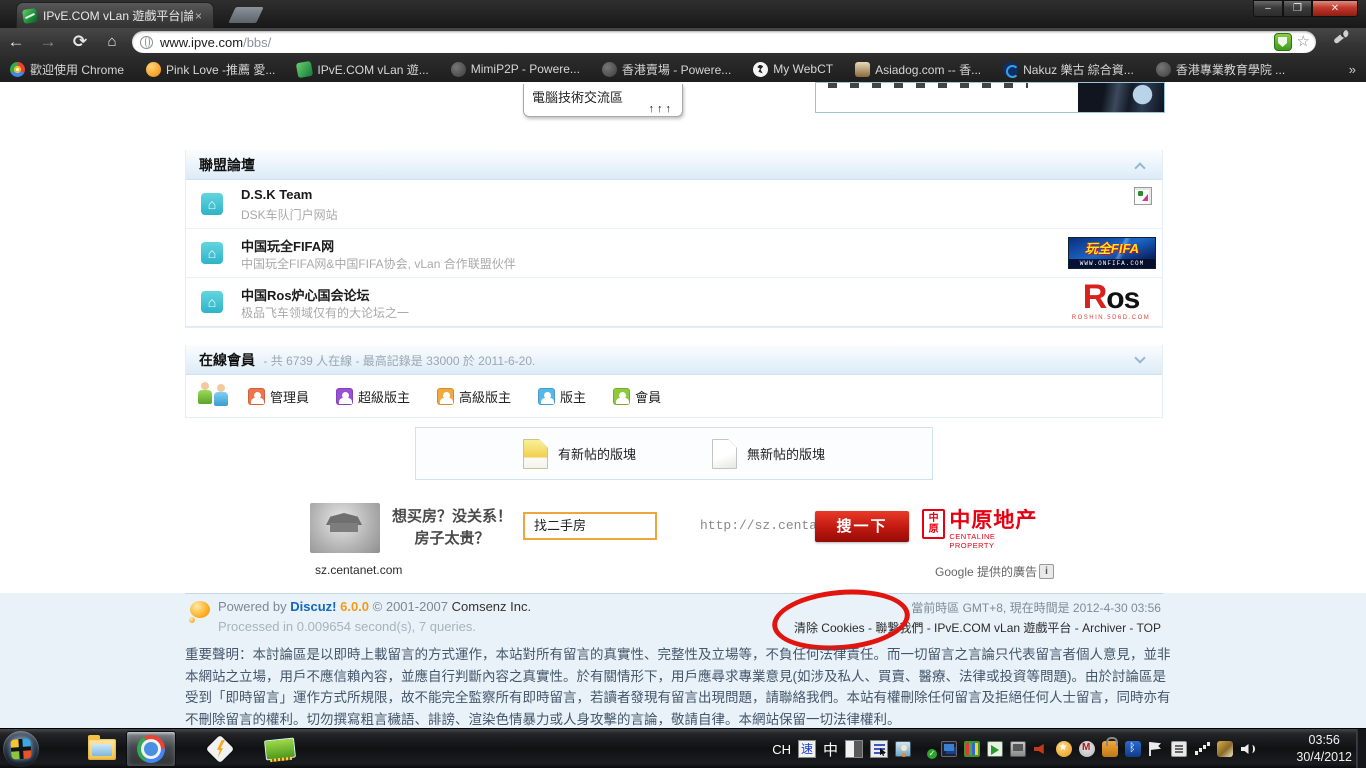 This screenshot has width=1366, height=768. What do you see at coordinates (995, 749) in the screenshot?
I see `tray-media-icon` at bounding box center [995, 749].